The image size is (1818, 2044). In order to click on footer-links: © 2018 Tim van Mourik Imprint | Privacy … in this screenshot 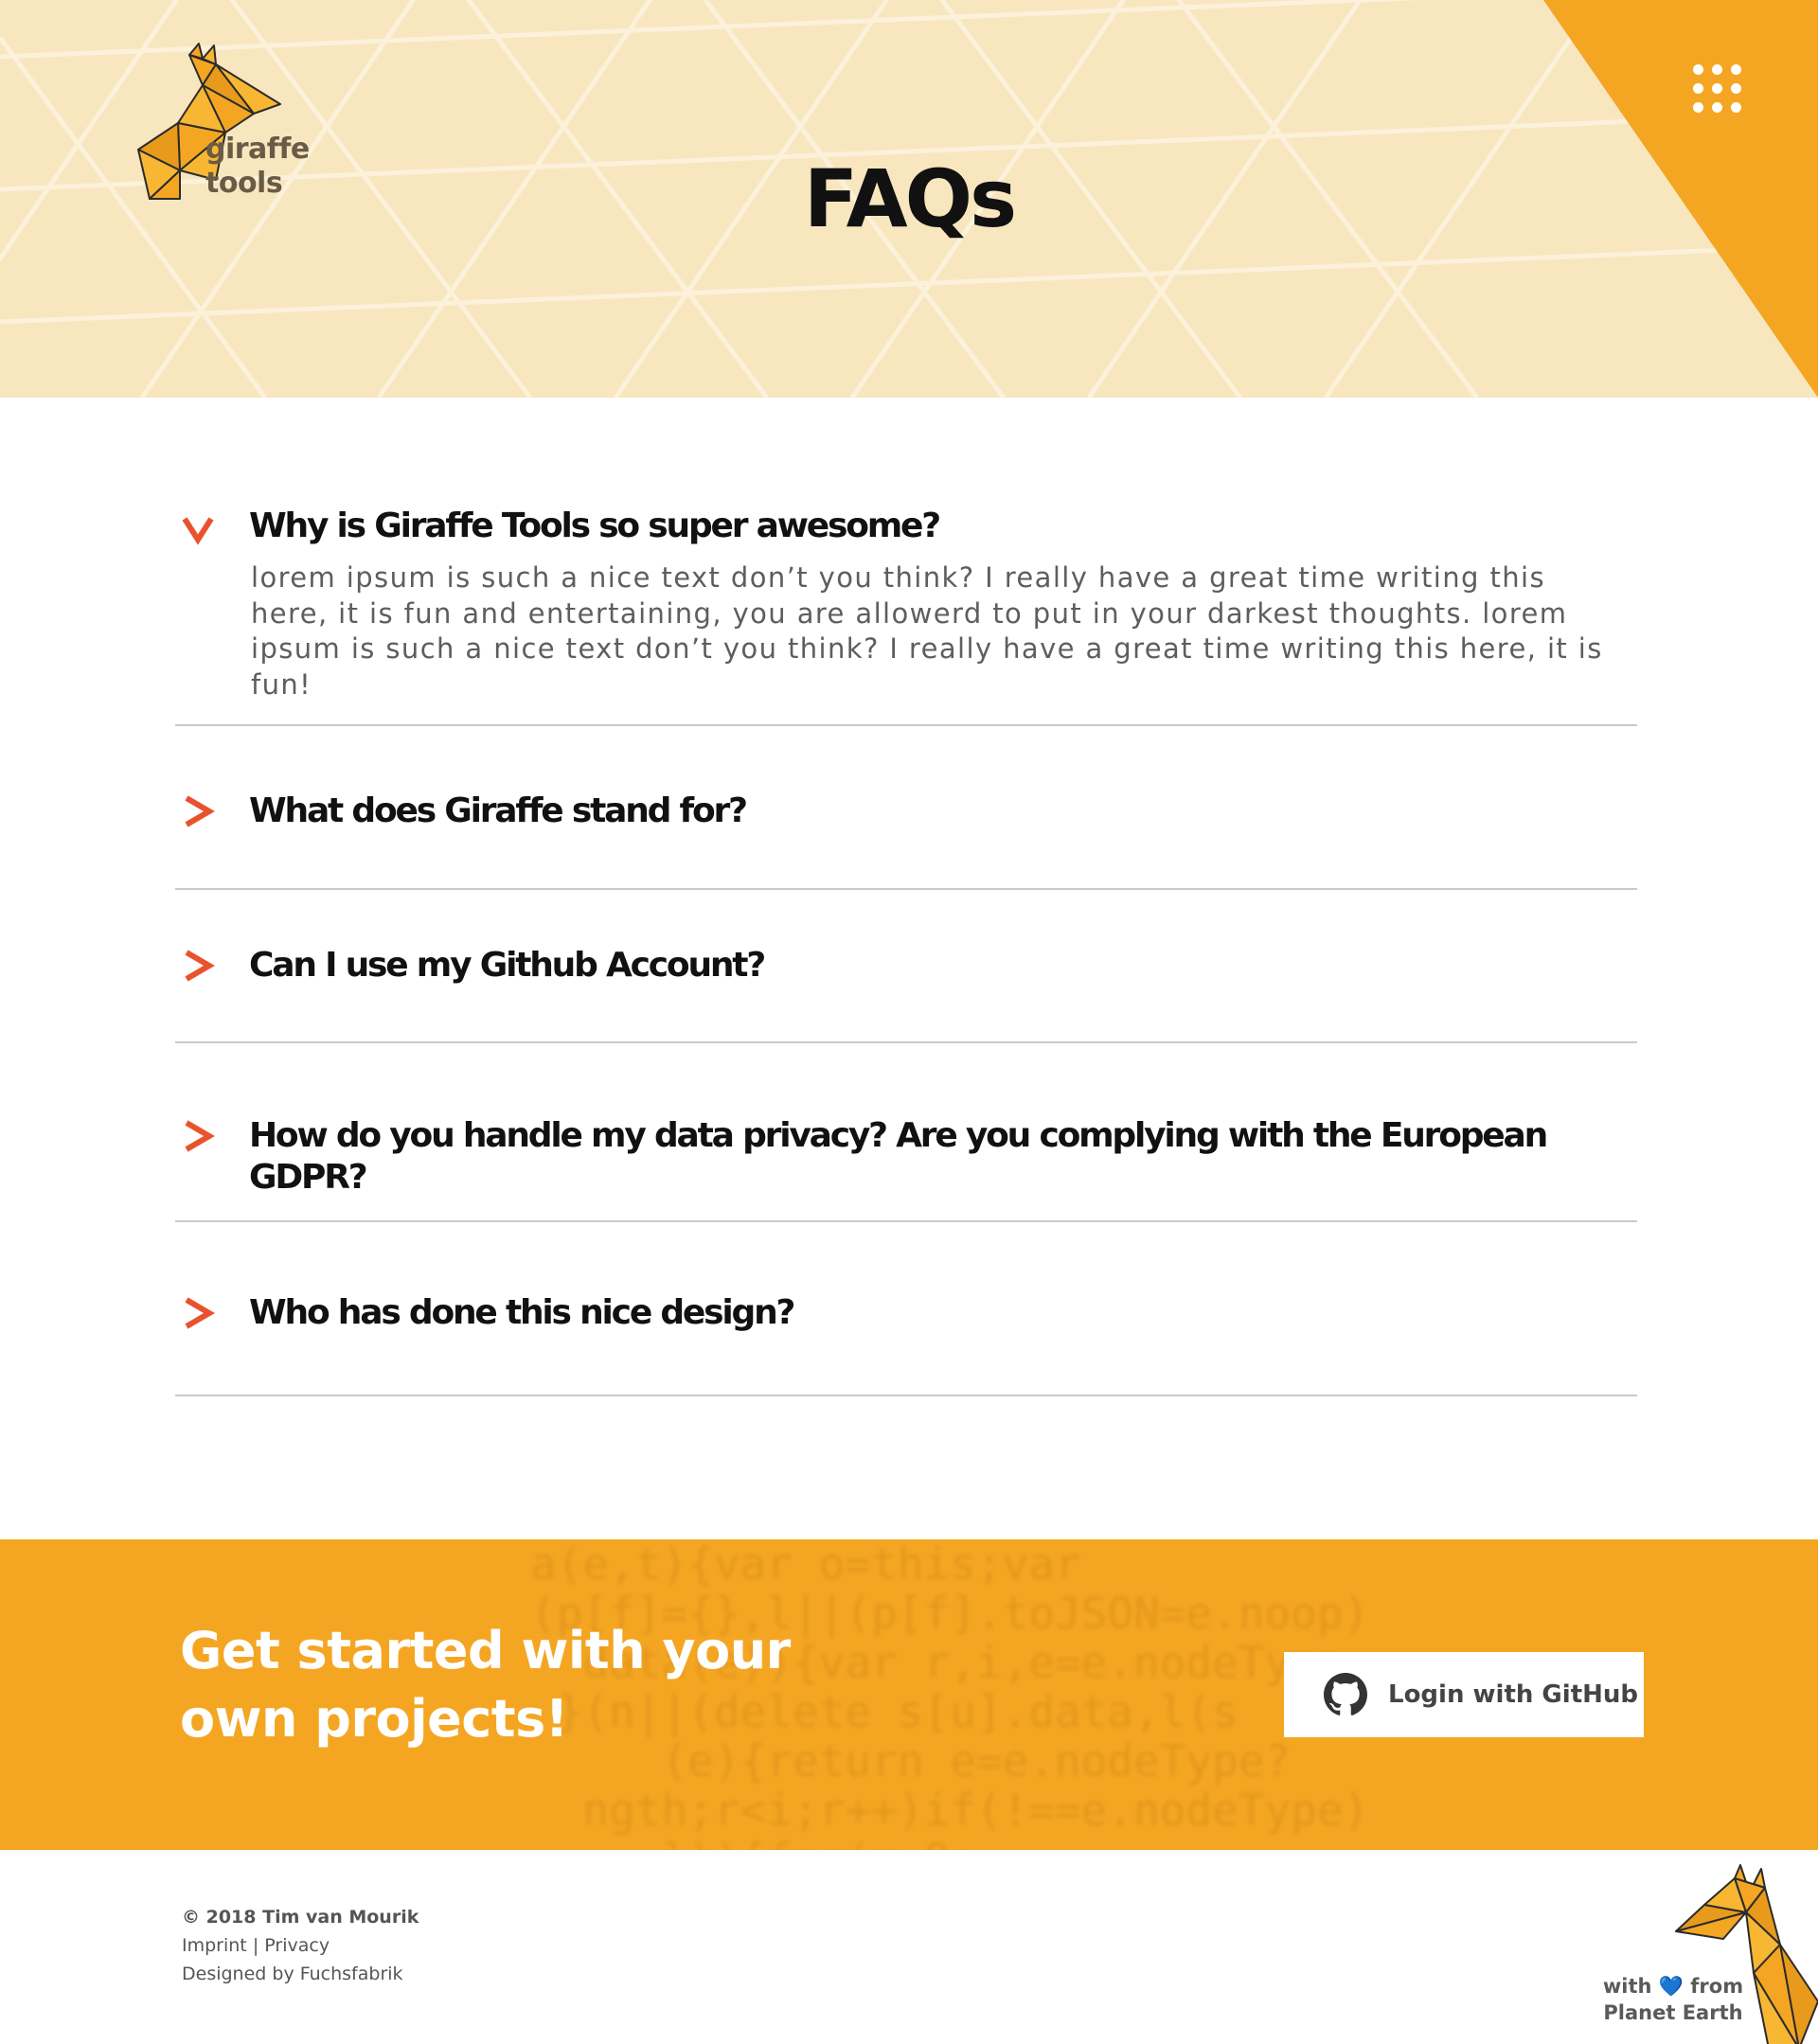, I will do `click(300, 1945)`.